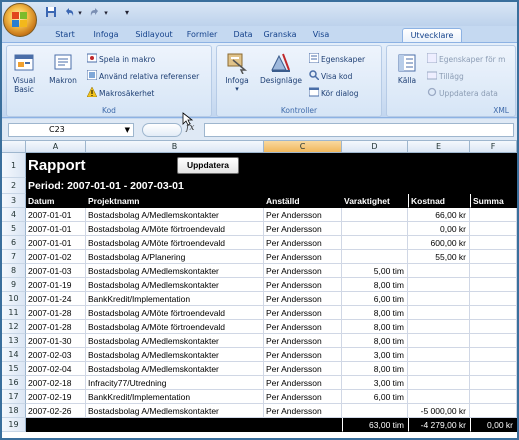 Image resolution: width=519 pixels, height=440 pixels. I want to click on update-button: Uppdatera, so click(208, 165).